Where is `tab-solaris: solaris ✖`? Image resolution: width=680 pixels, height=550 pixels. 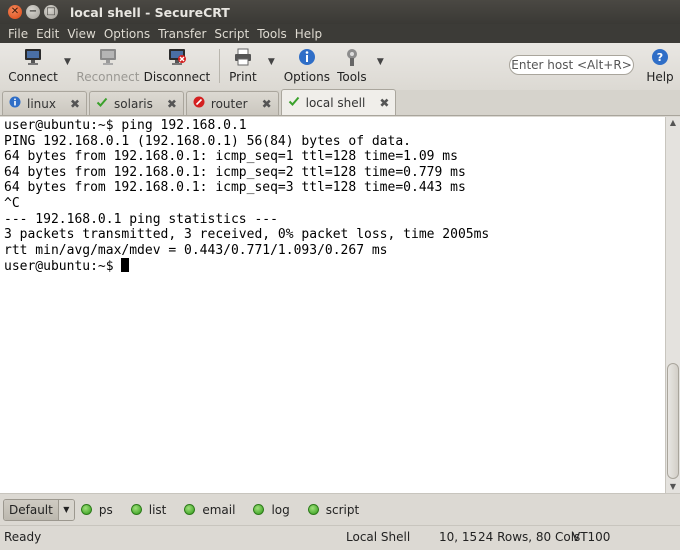
tab-solaris: solaris ✖ is located at coordinates (136, 103).